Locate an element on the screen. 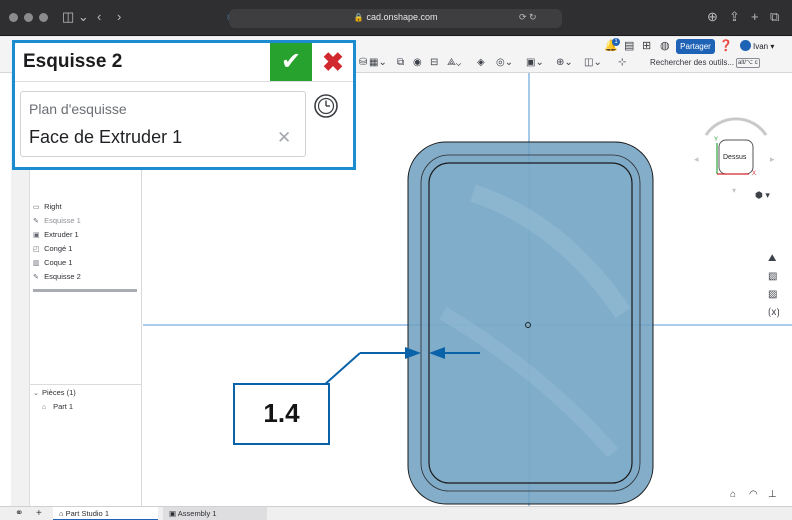  check-icon: ✔ is located at coordinates (291, 61).